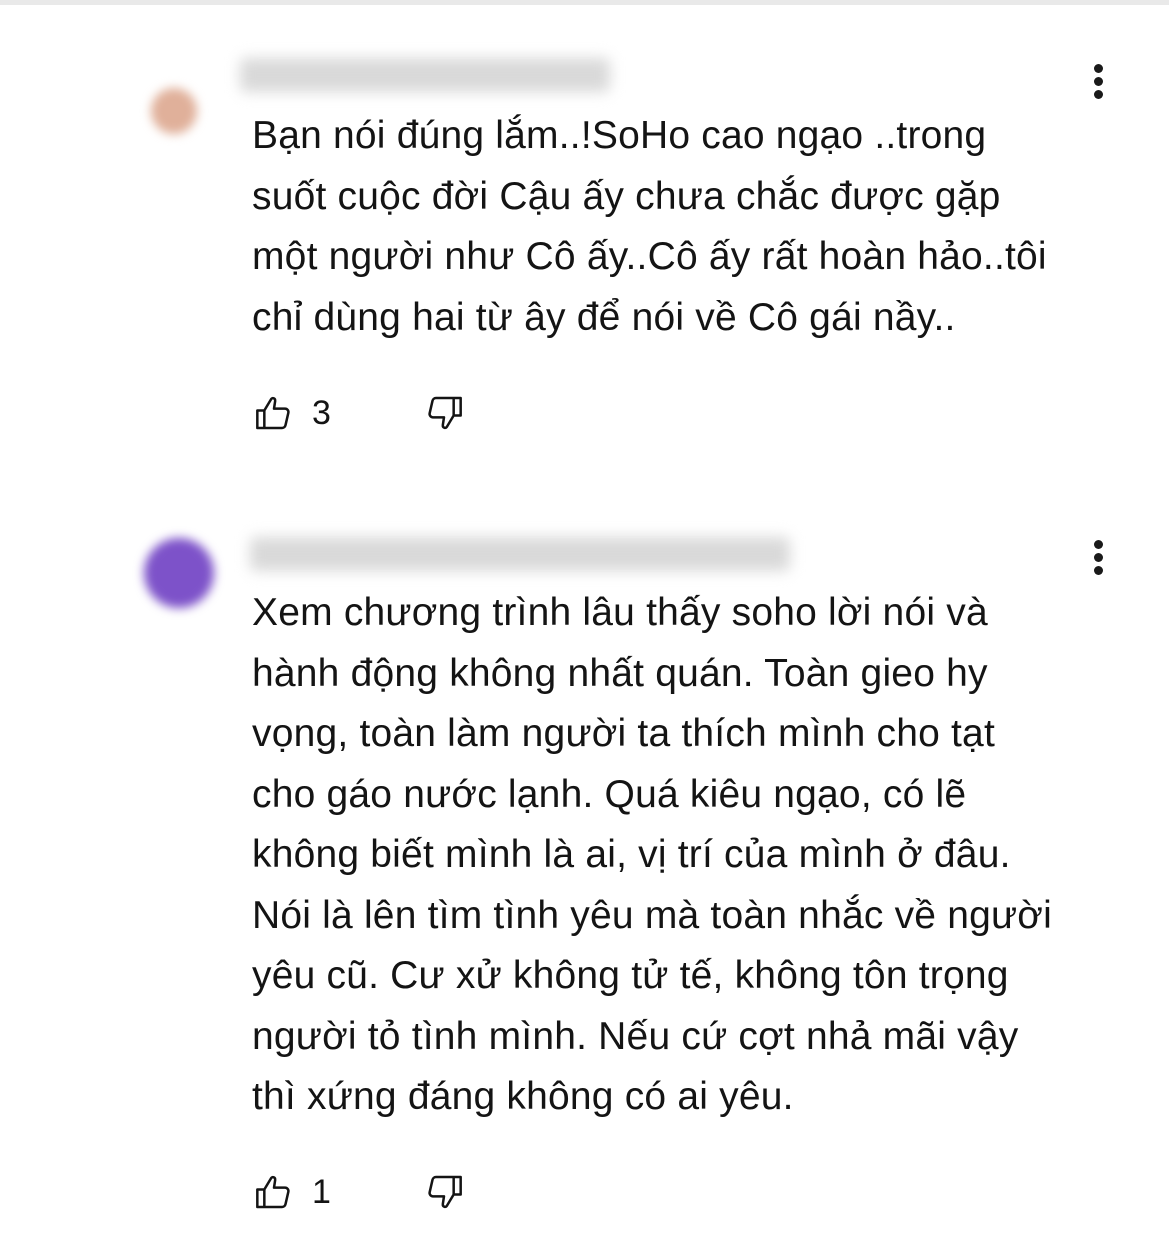 The width and height of the screenshot is (1169, 1251). I want to click on dislike-button, so click(444, 1192).